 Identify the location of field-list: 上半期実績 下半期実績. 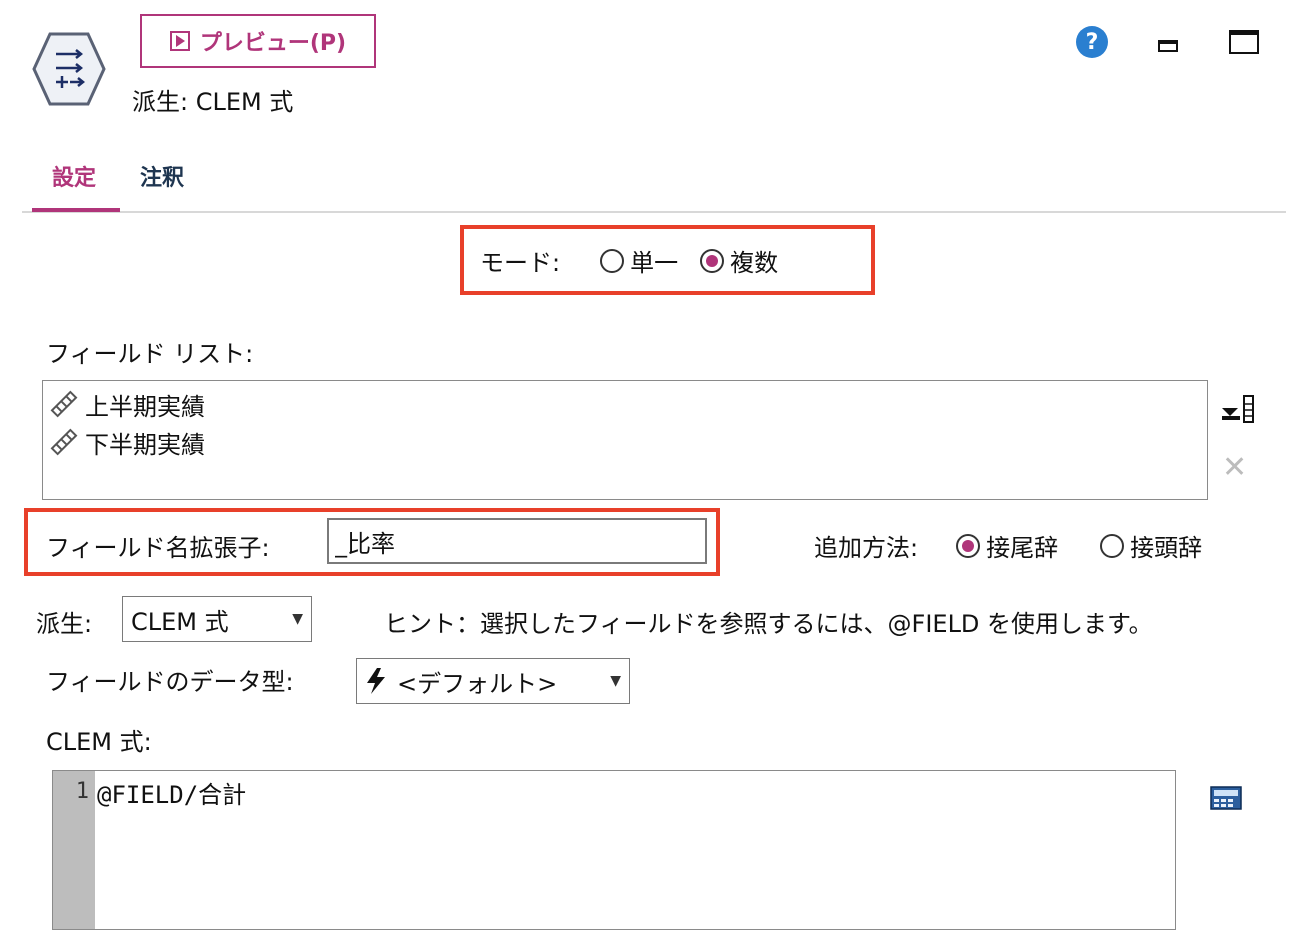
(625, 440).